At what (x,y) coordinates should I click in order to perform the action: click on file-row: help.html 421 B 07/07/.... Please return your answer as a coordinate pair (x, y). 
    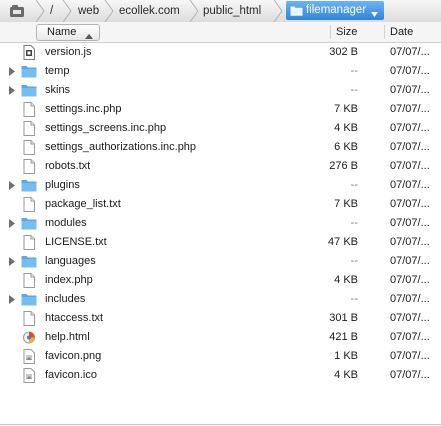
    Looking at the image, I should click on (220, 337).